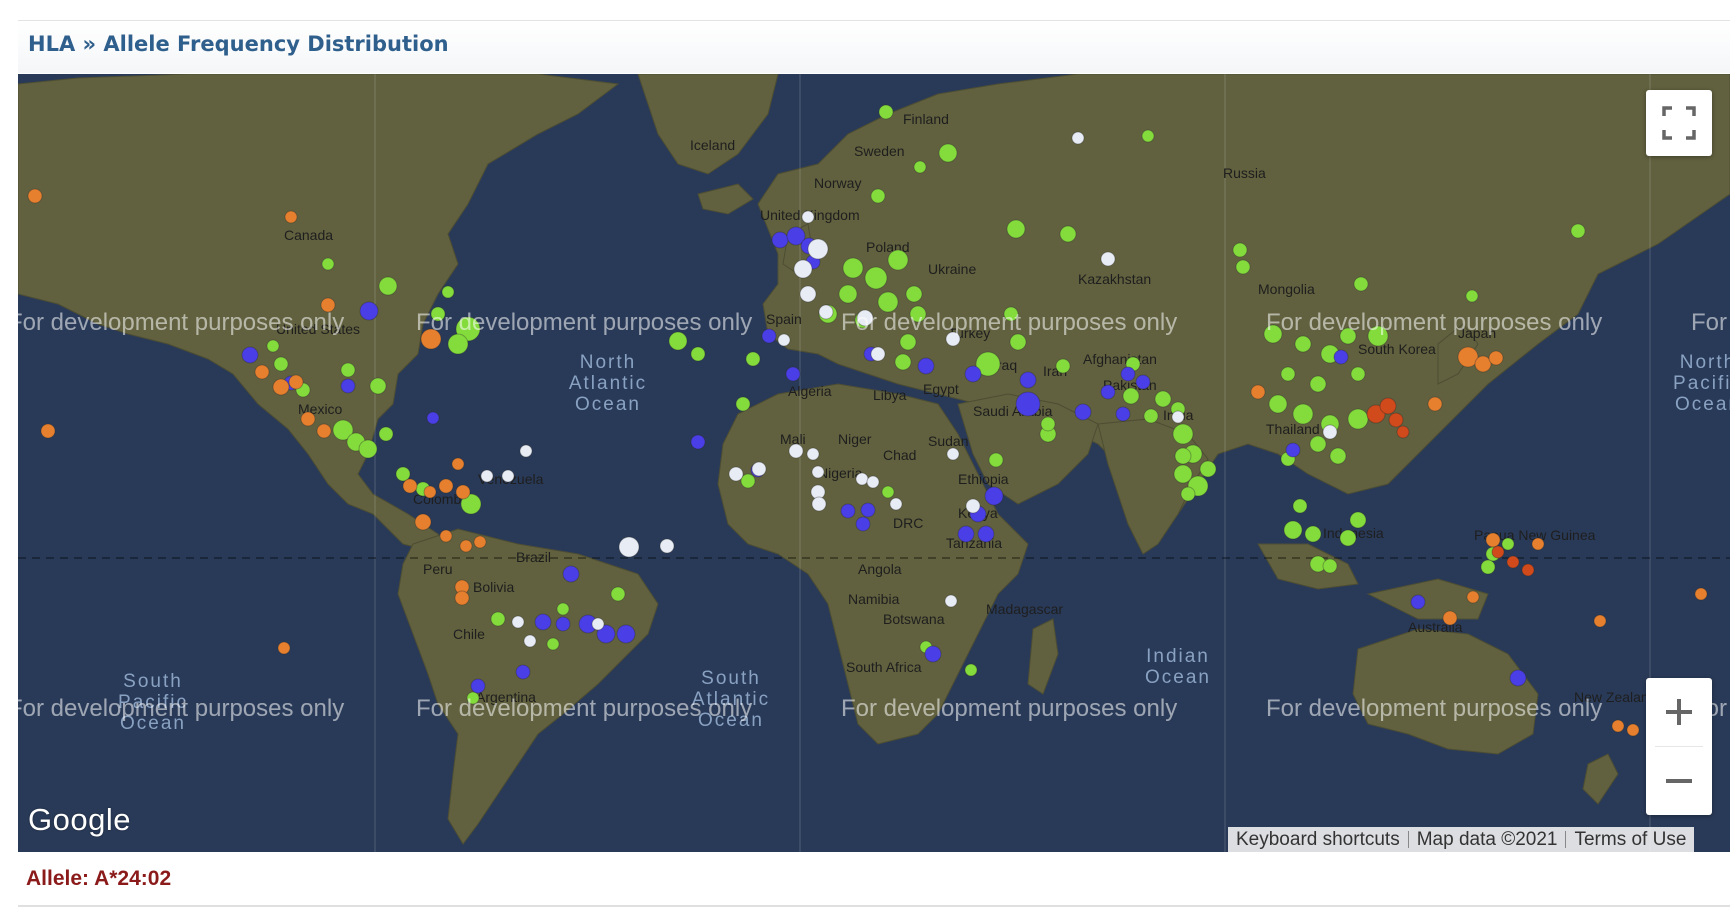 This screenshot has width=1732, height=912. I want to click on zoom-out-button, so click(1679, 781).